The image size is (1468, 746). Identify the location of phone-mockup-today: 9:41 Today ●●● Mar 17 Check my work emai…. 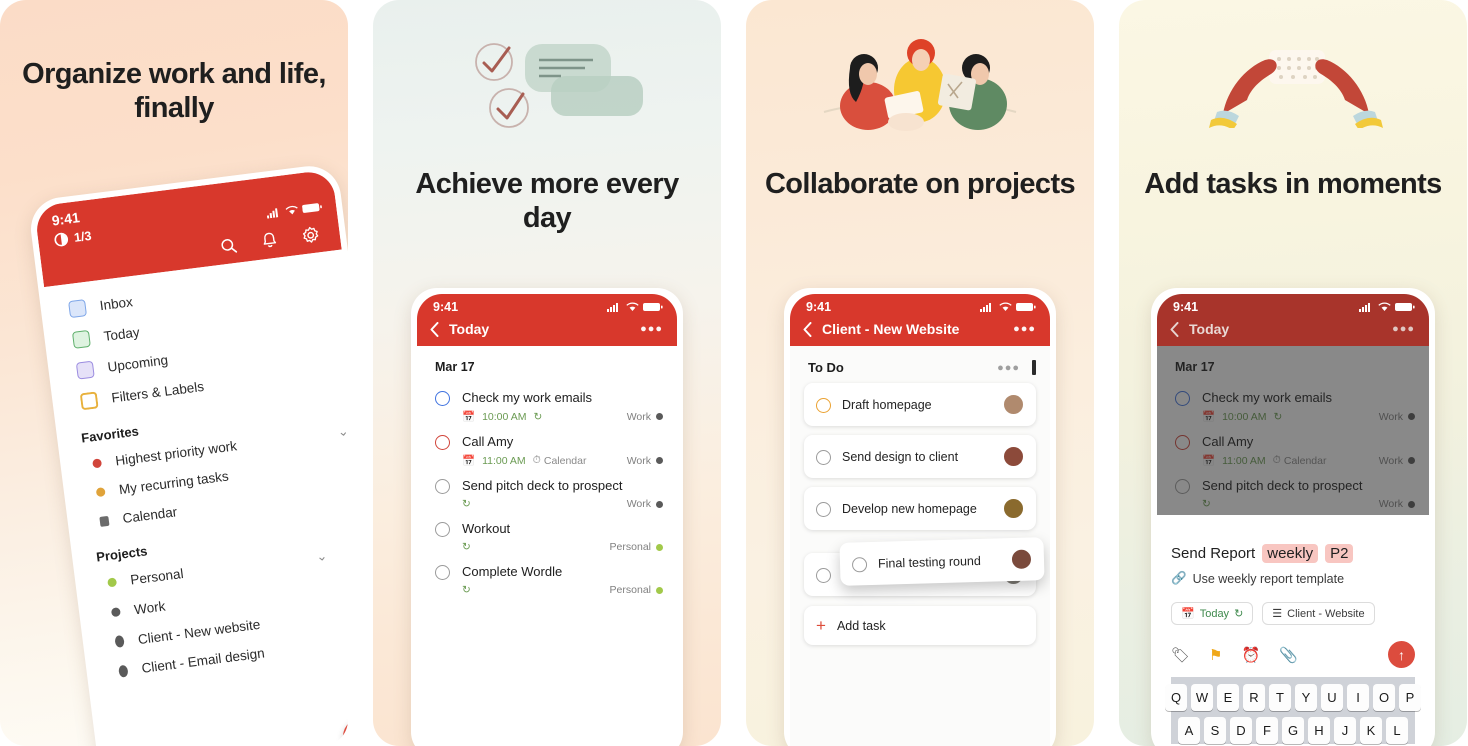
(547, 517).